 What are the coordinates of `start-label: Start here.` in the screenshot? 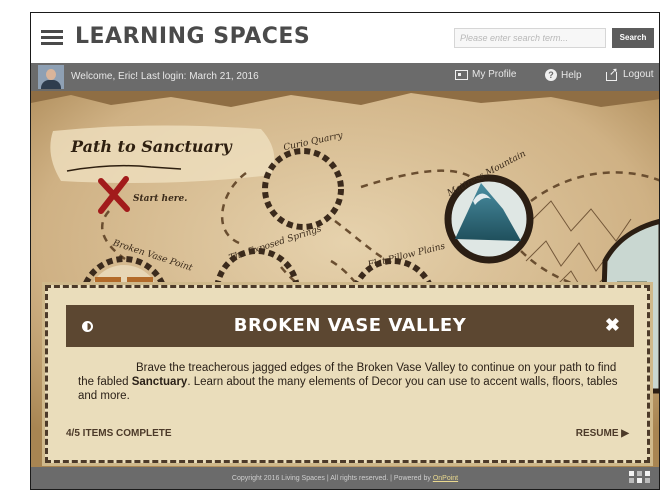 It's located at (160, 199).